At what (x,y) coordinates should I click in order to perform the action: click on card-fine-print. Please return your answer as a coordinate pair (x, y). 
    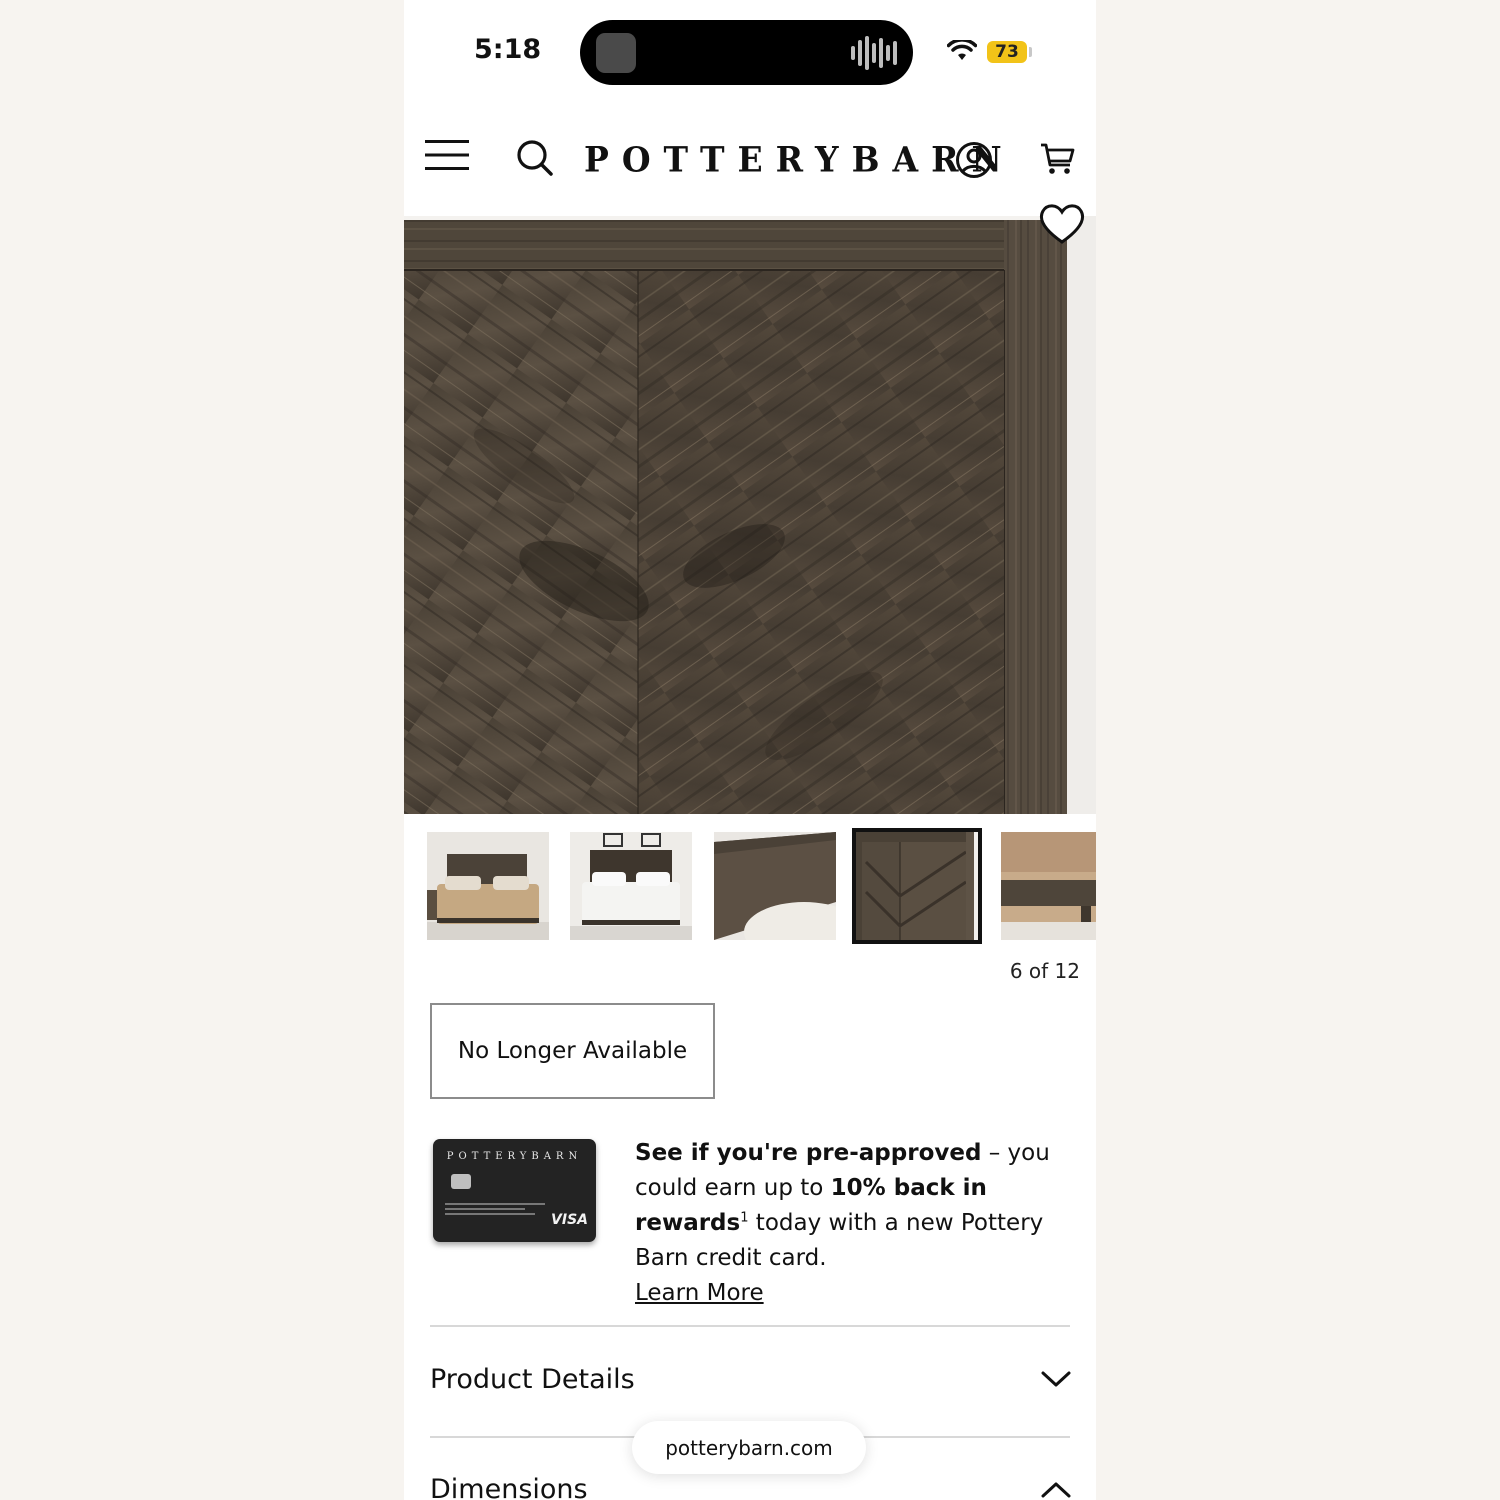
    Looking at the image, I should click on (495, 1210).